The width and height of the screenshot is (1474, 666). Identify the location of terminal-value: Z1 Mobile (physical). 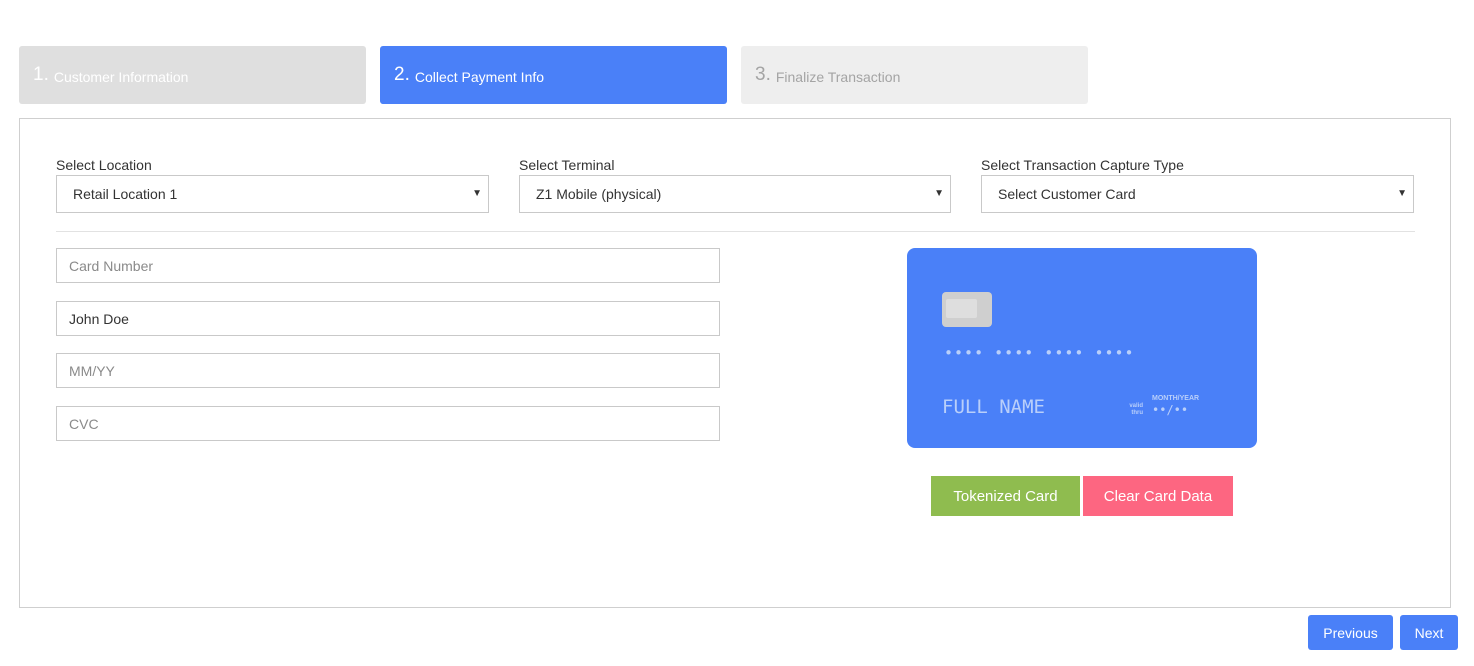
(599, 194).